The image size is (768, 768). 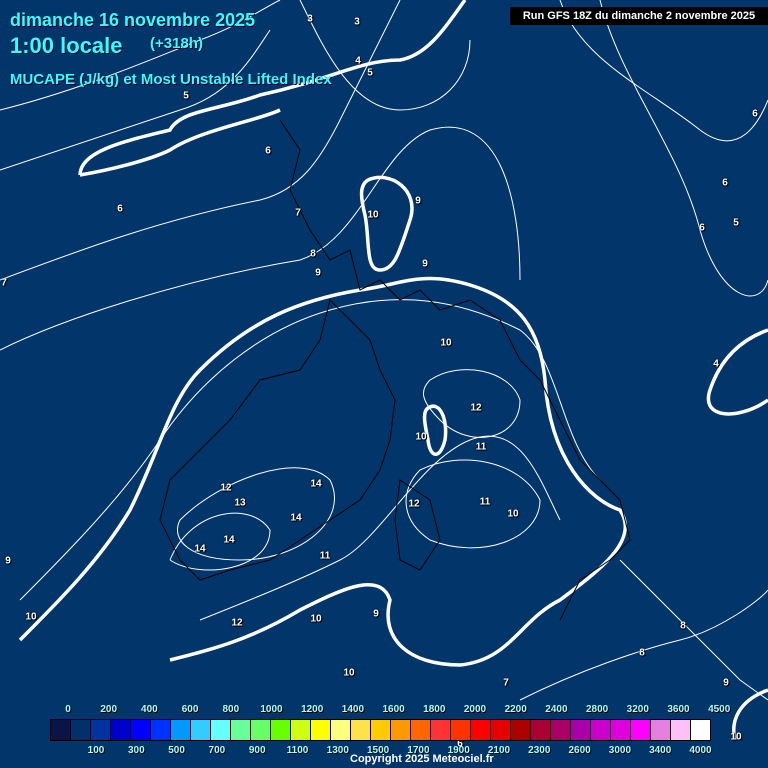 I want to click on legend-top-label: 2800, so click(x=597, y=709).